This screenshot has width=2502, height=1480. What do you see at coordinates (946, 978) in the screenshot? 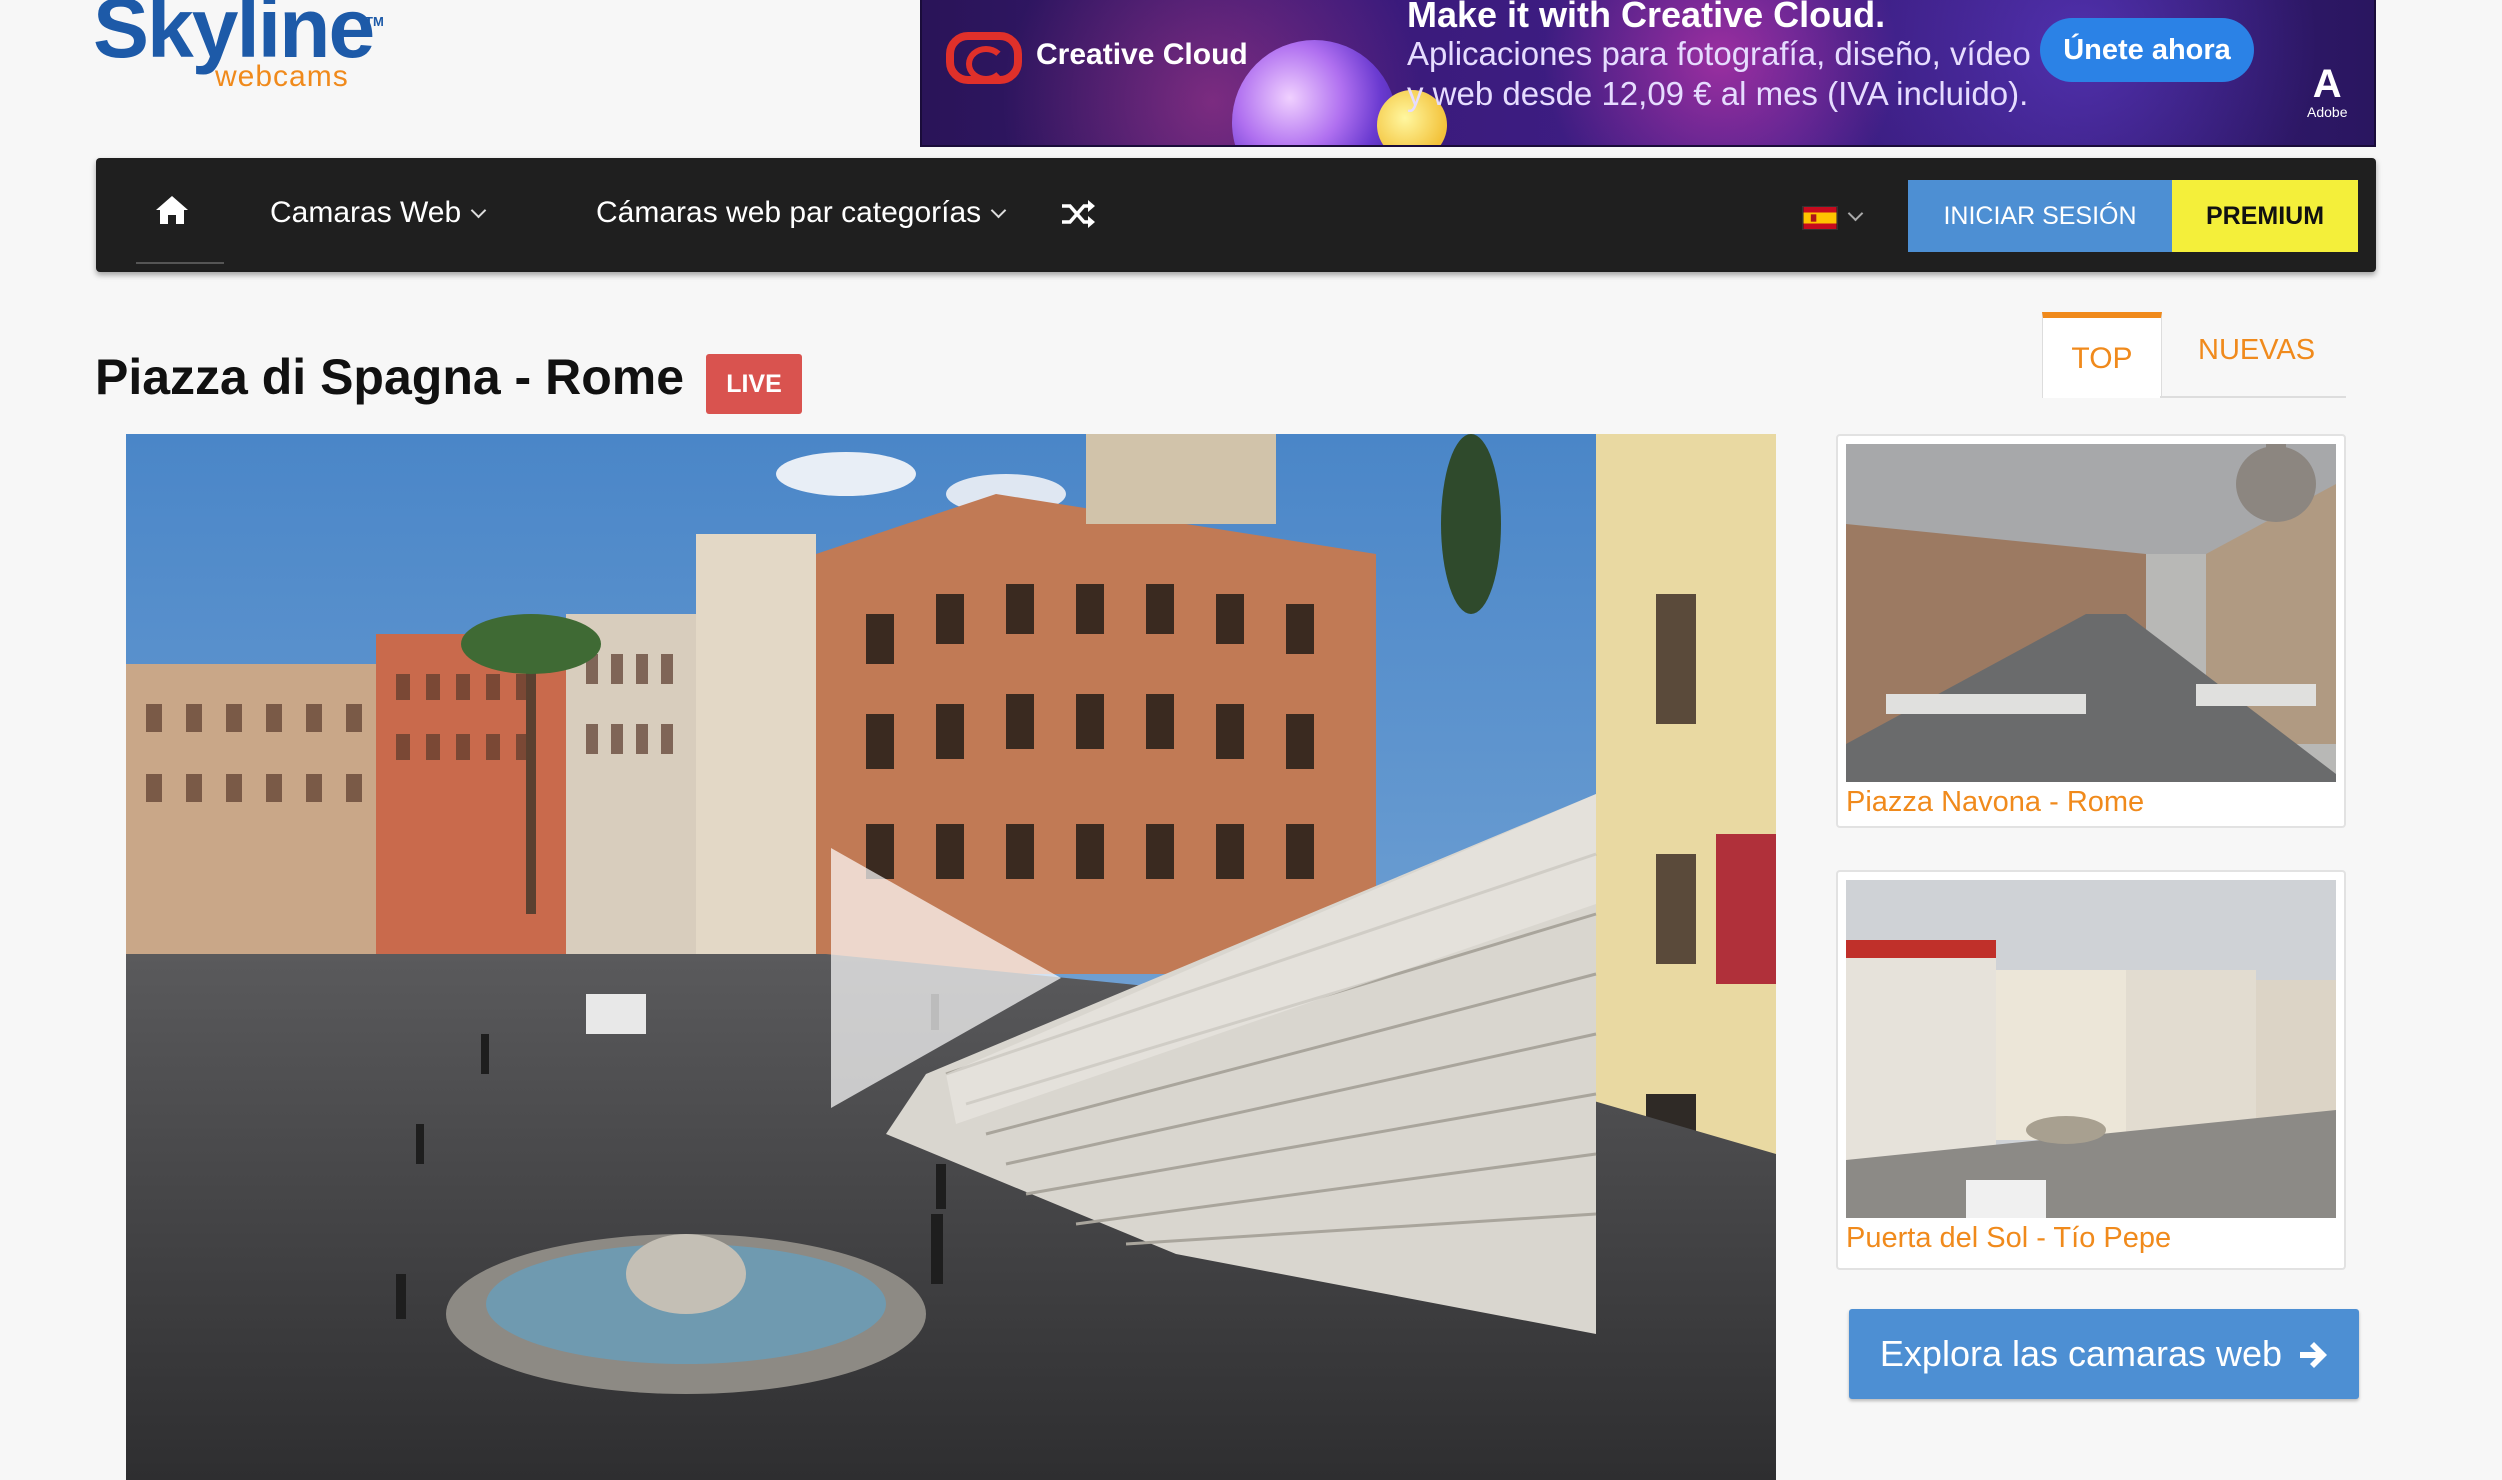
I see `play-icon` at bounding box center [946, 978].